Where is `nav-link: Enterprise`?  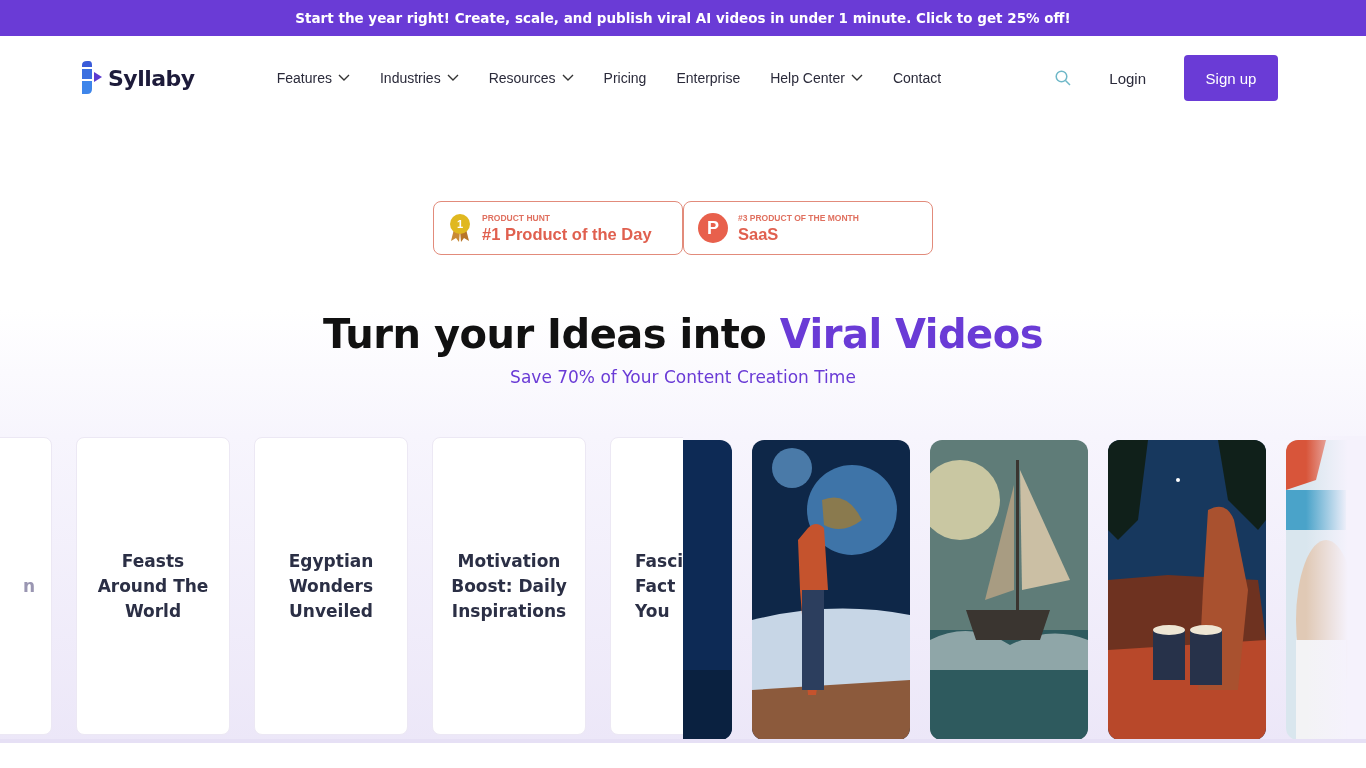
nav-link: Enterprise is located at coordinates (708, 78).